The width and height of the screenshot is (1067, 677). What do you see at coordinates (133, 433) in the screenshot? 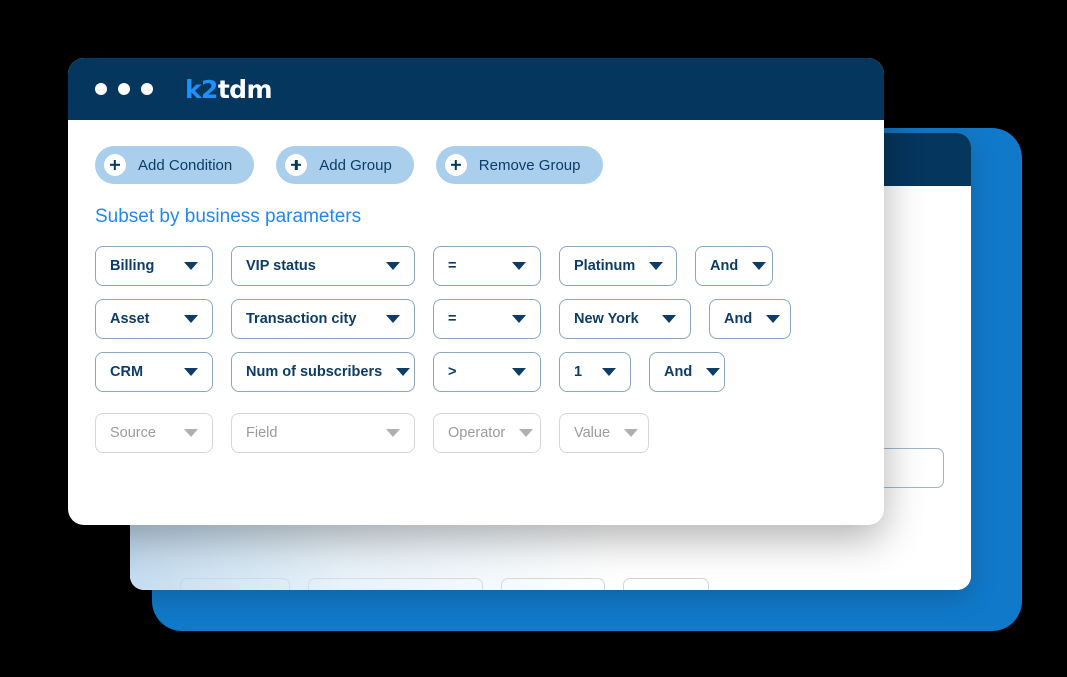
I see `empty-source-select-label: Source` at bounding box center [133, 433].